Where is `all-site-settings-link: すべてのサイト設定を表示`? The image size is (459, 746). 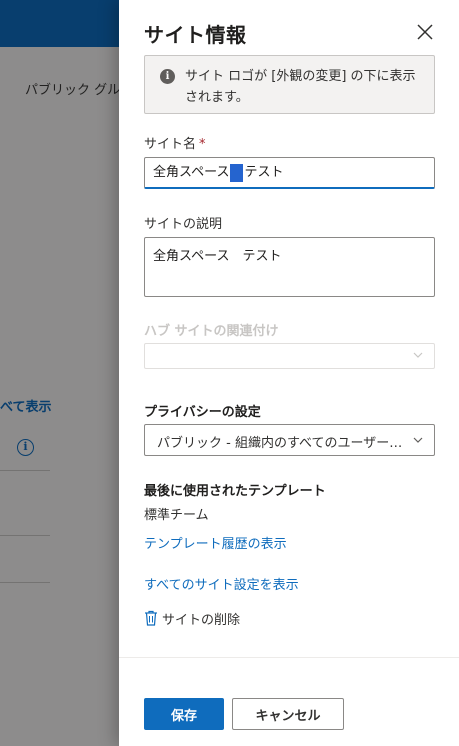
all-site-settings-link: すべてのサイト設定を表示 is located at coordinates (221, 583).